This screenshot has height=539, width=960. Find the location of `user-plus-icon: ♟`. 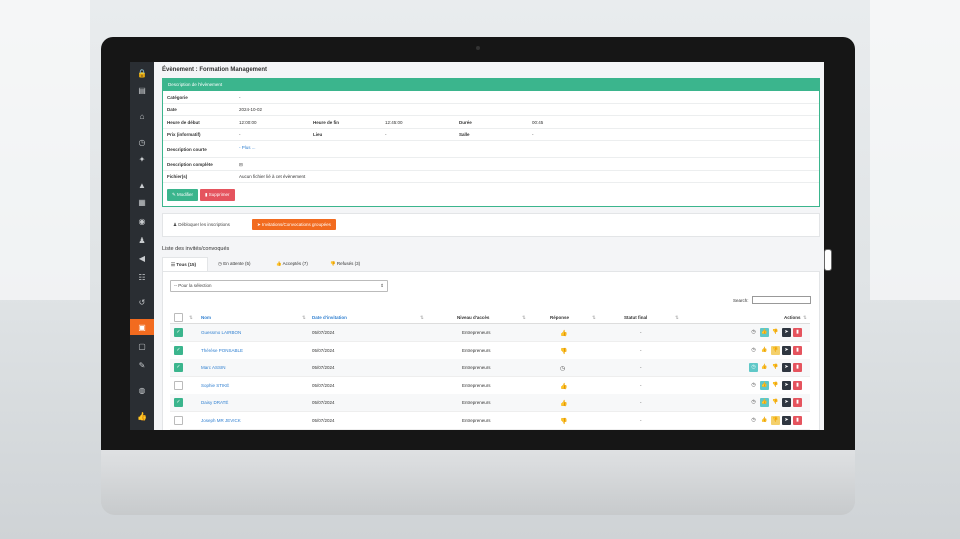

user-plus-icon: ♟ is located at coordinates (142, 240).